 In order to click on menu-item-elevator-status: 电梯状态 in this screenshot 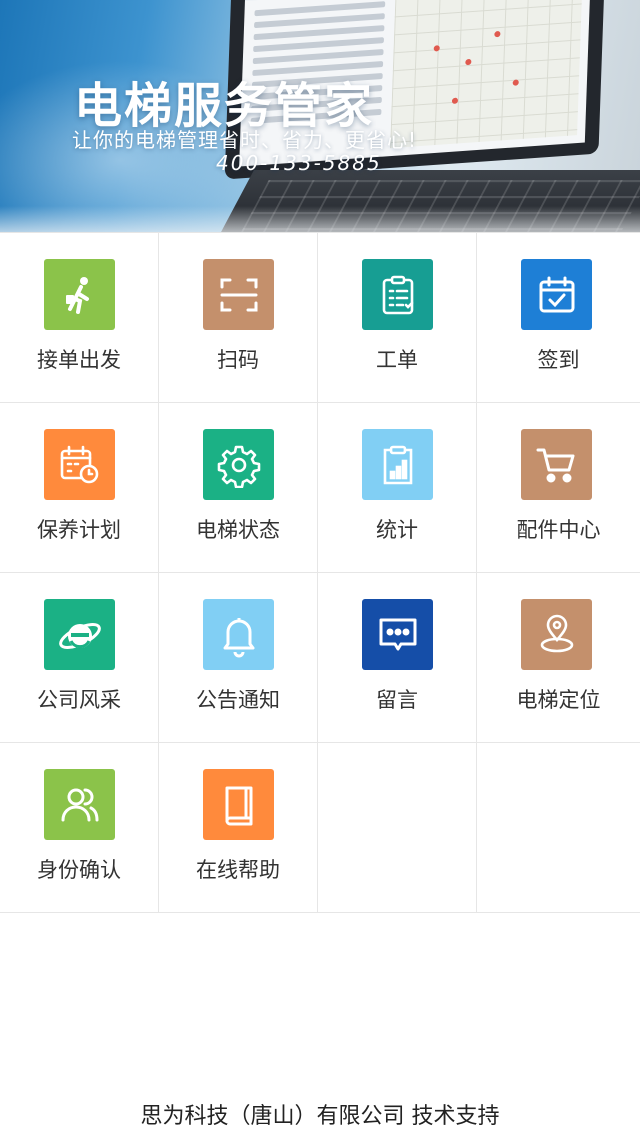, I will do `click(238, 487)`.